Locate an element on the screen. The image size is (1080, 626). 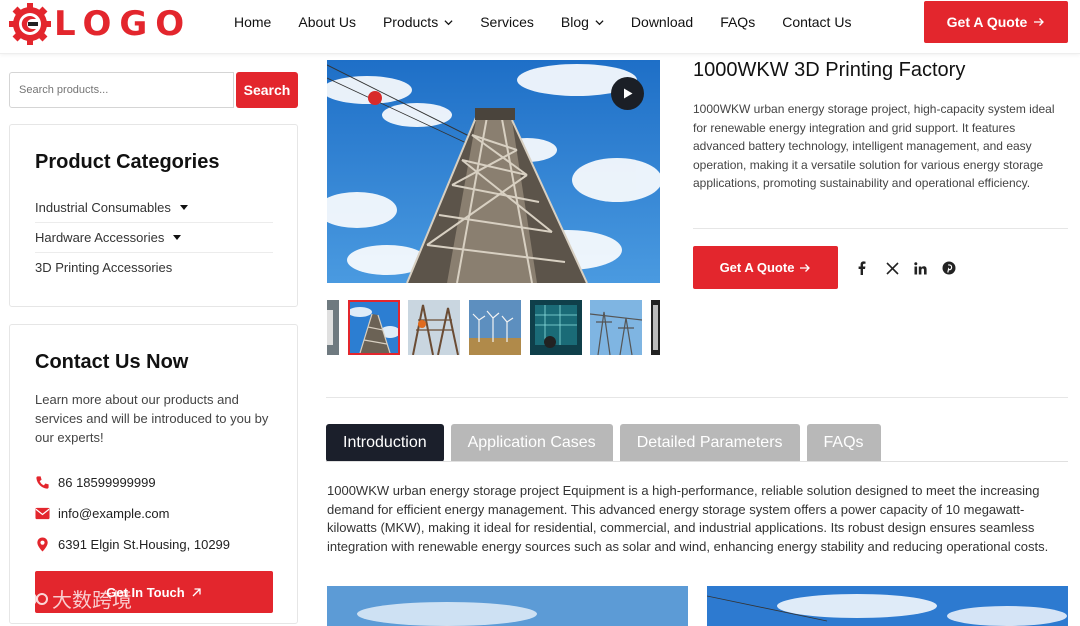
pinterest-icon is located at coordinates (956, 268).